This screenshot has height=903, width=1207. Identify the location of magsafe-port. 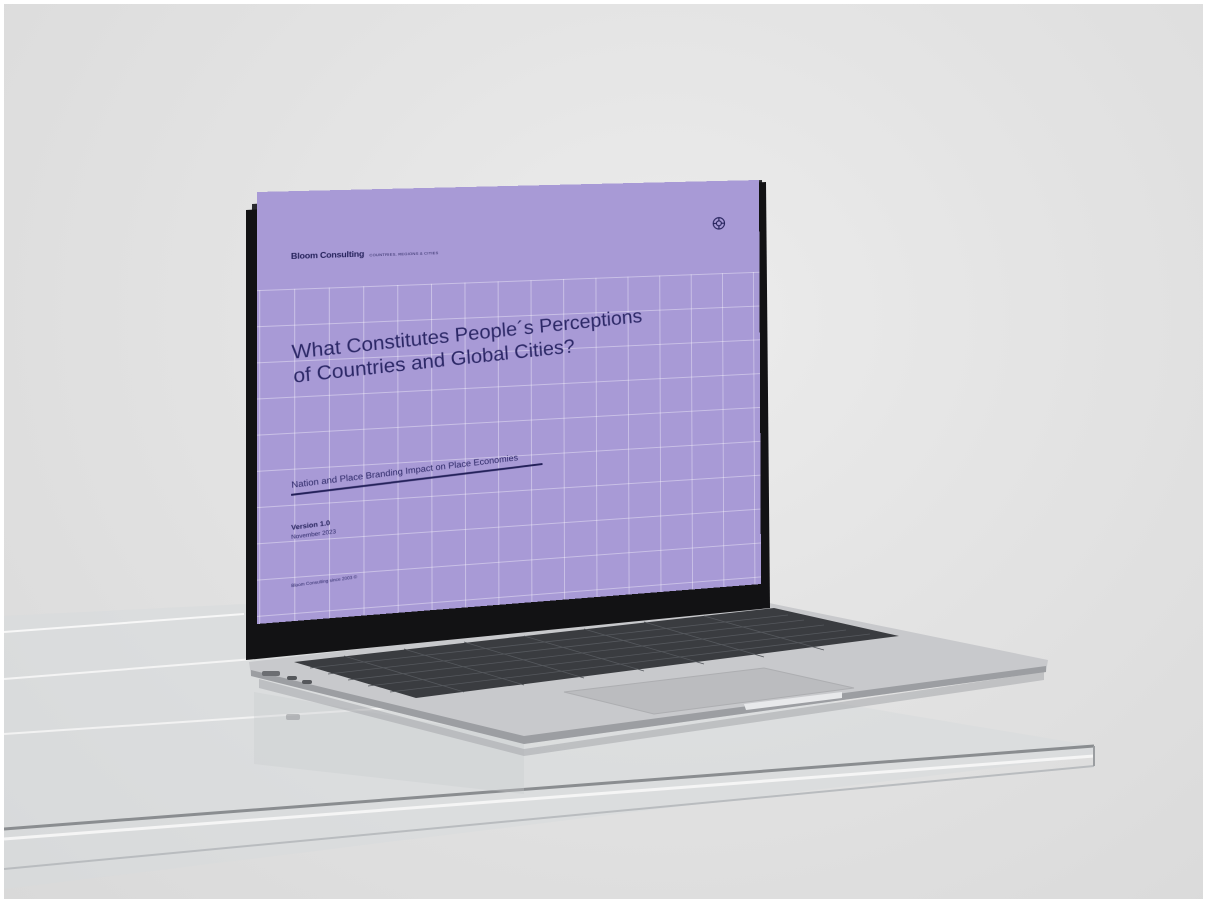
(271, 673).